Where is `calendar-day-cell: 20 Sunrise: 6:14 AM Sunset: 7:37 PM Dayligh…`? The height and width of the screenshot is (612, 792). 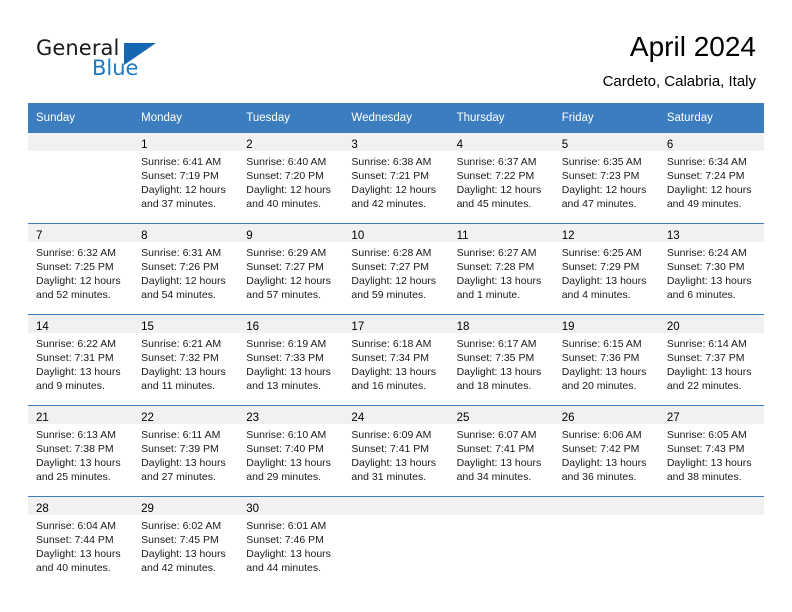
calendar-day-cell: 20 Sunrise: 6:14 AM Sunset: 7:37 PM Dayligh… is located at coordinates (711, 360).